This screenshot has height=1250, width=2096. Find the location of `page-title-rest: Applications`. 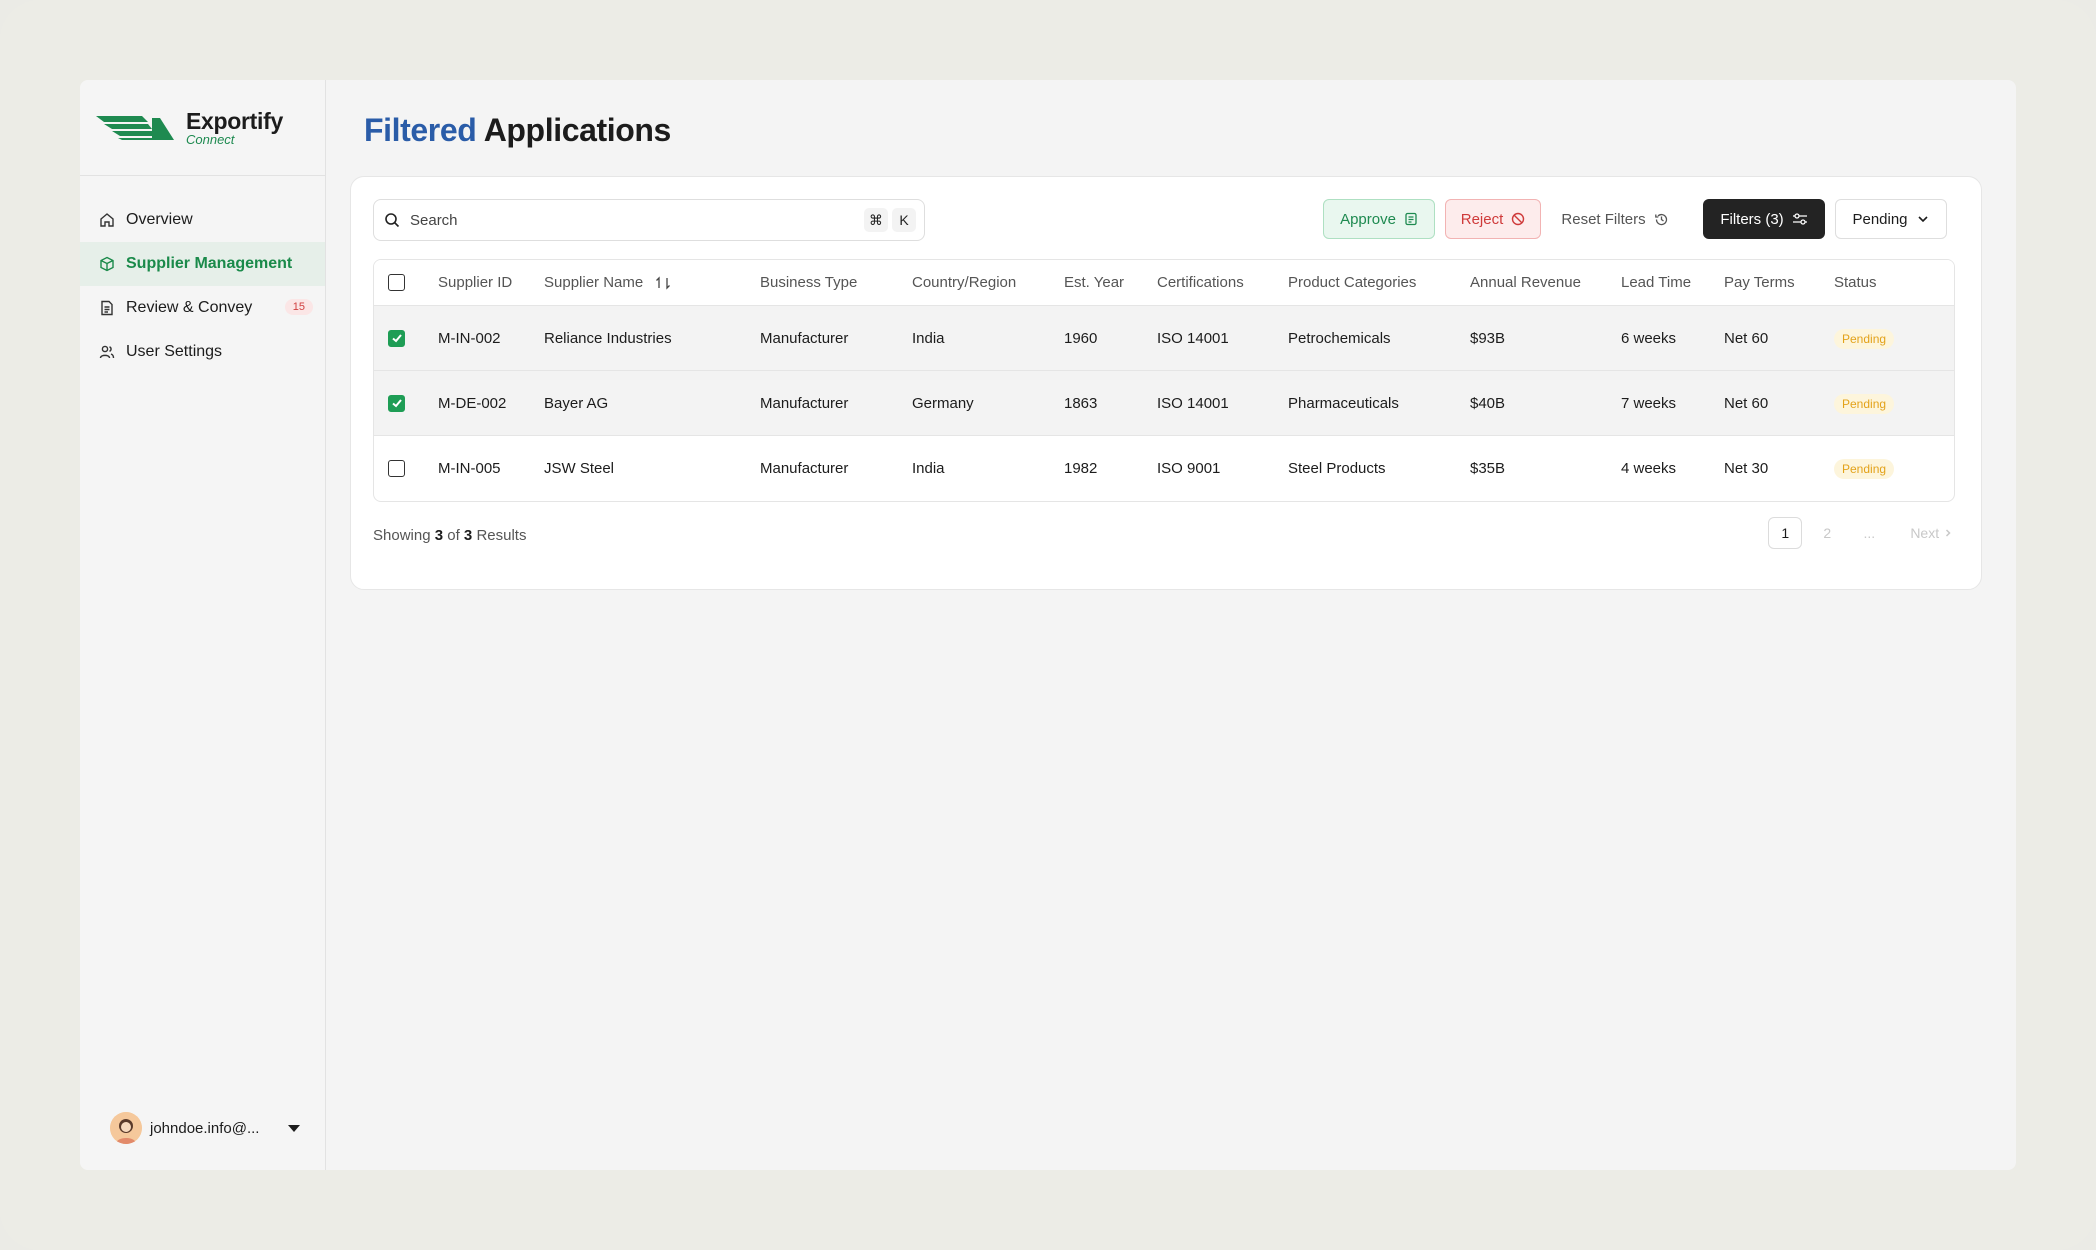

page-title-rest: Applications is located at coordinates (577, 130).